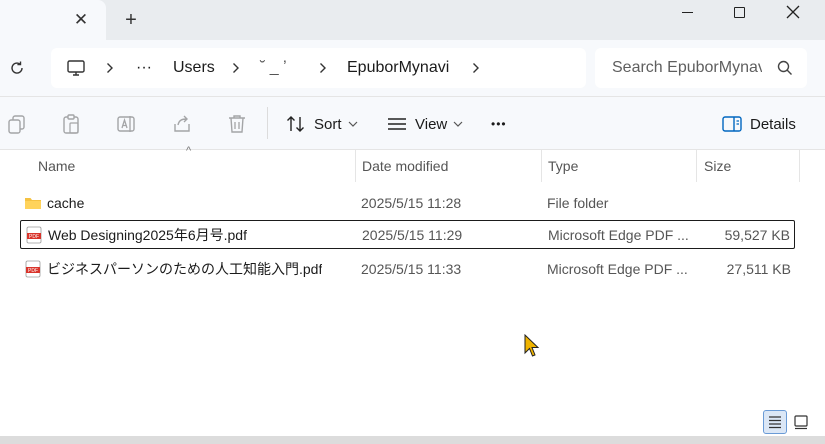  What do you see at coordinates (411, 269) in the screenshot?
I see `file-date: 2025/5/15 11:33` at bounding box center [411, 269].